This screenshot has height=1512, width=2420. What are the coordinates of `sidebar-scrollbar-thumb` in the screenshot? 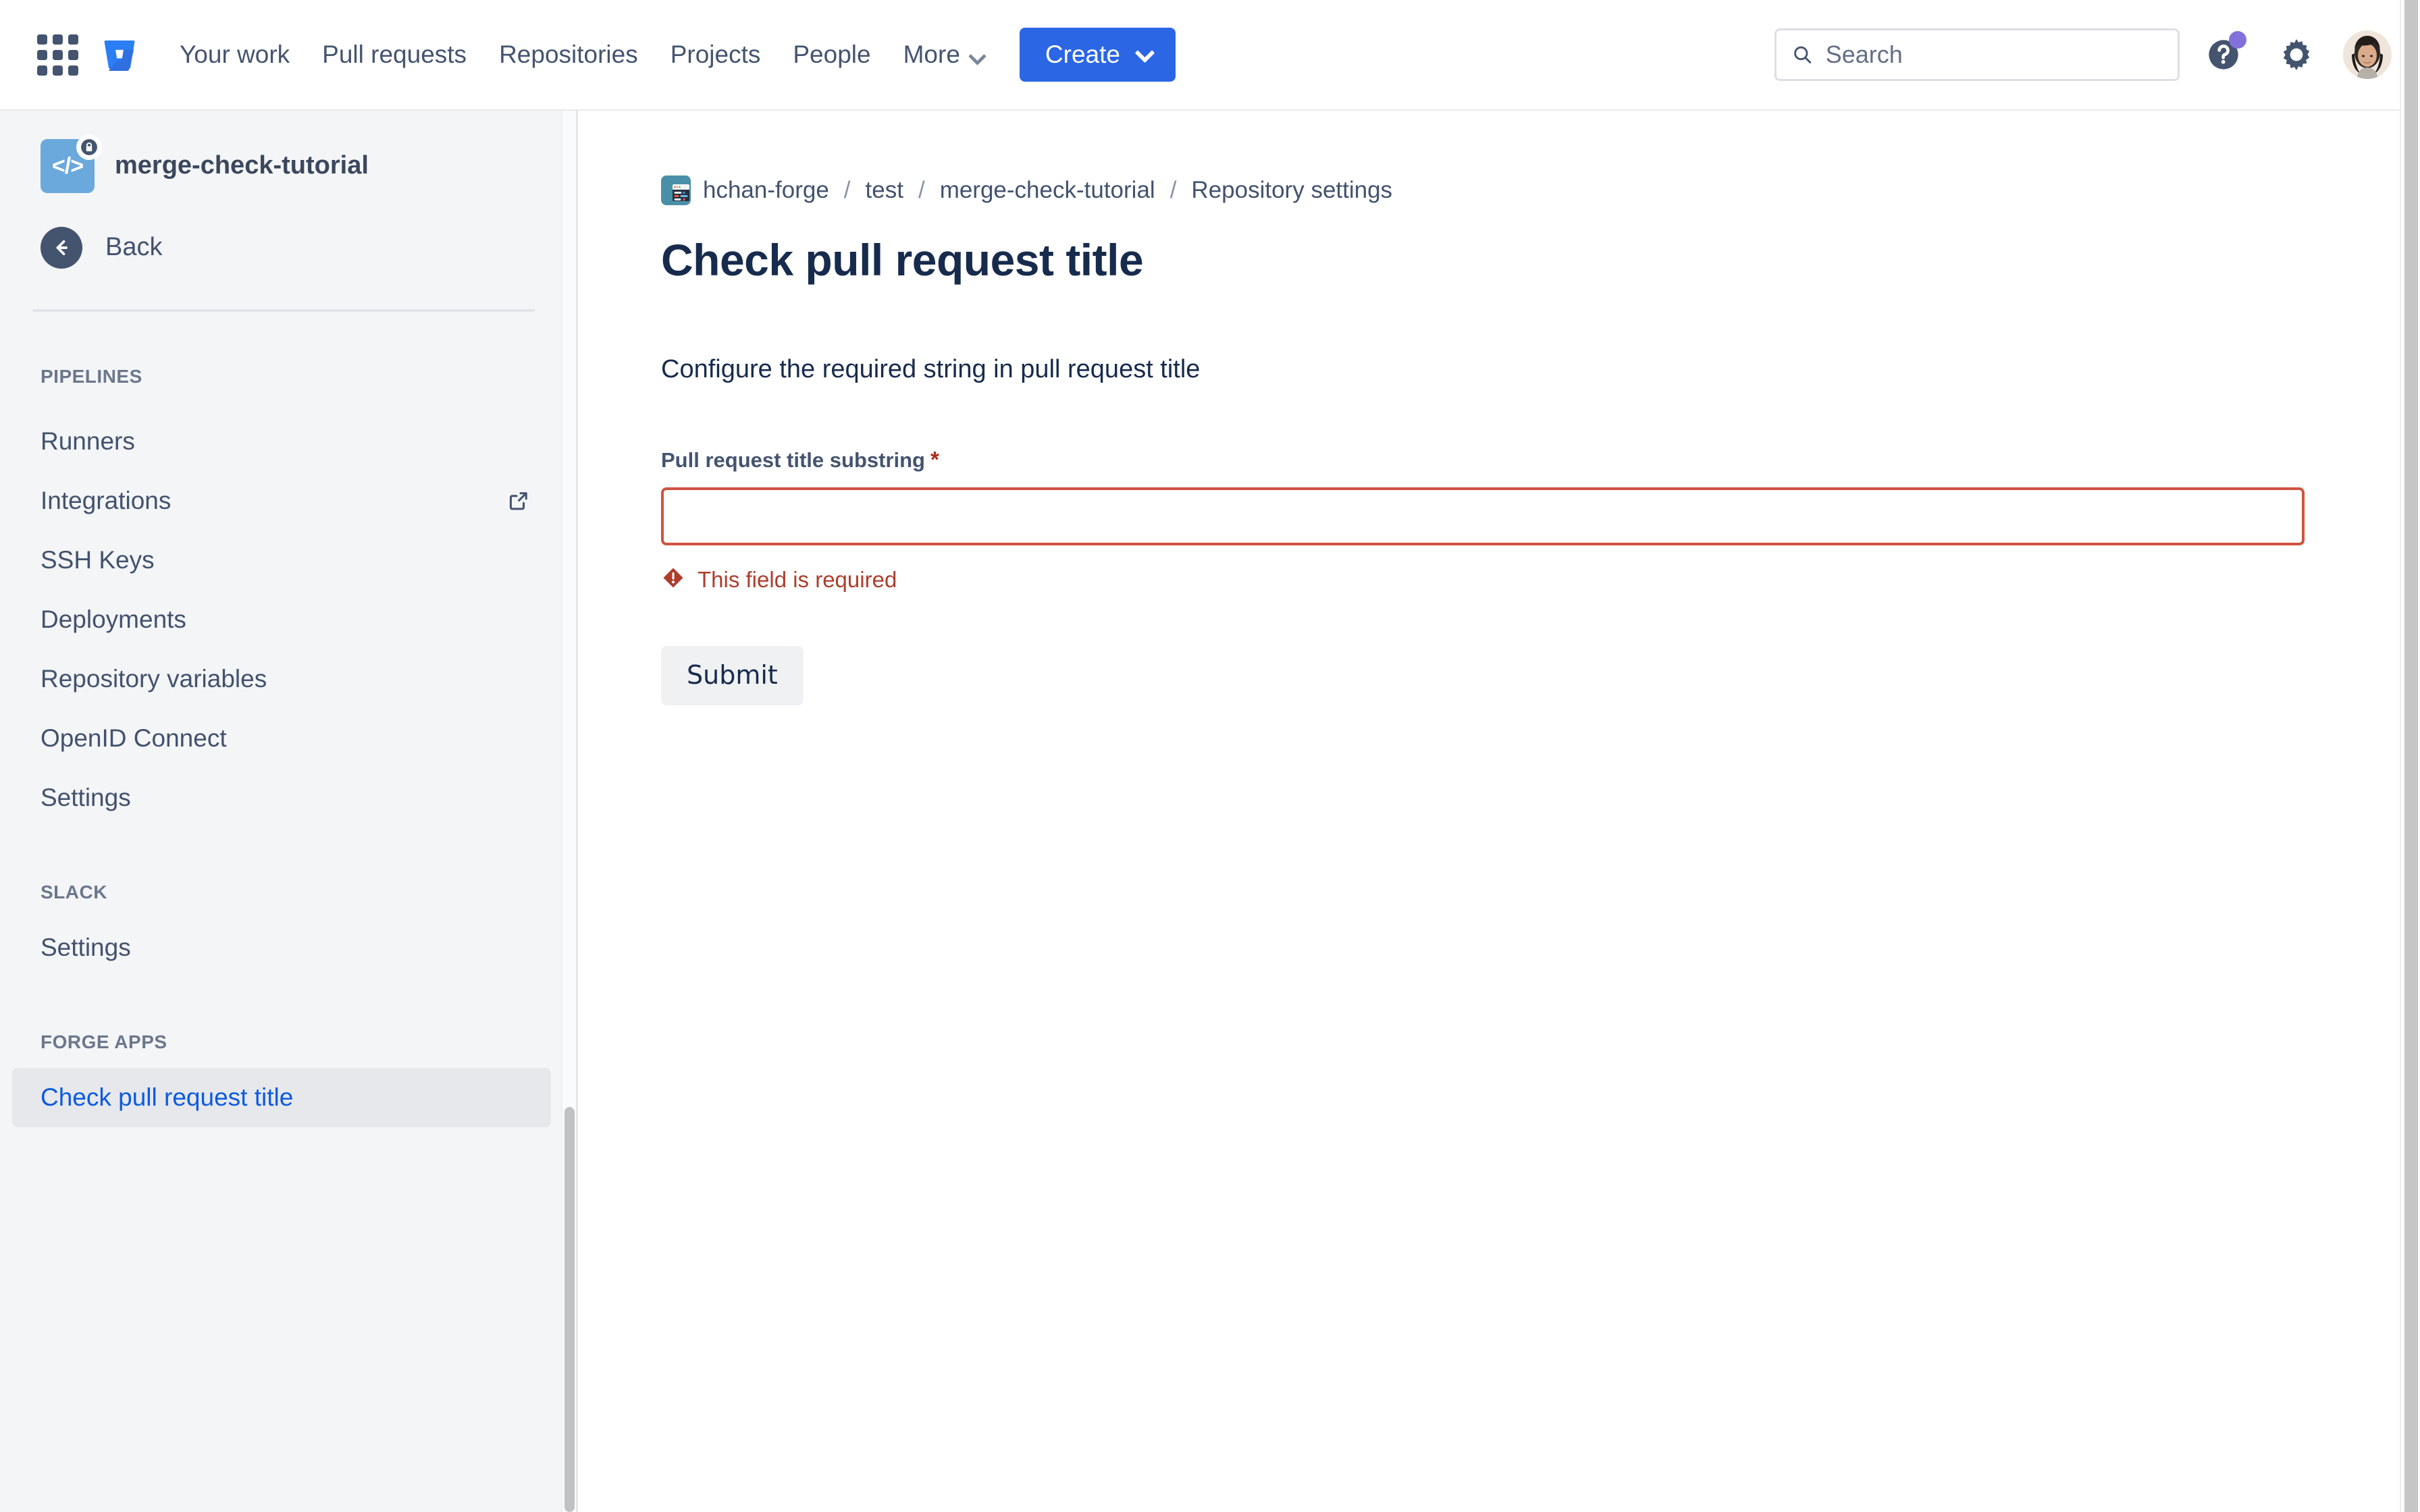 It's located at (569, 1309).